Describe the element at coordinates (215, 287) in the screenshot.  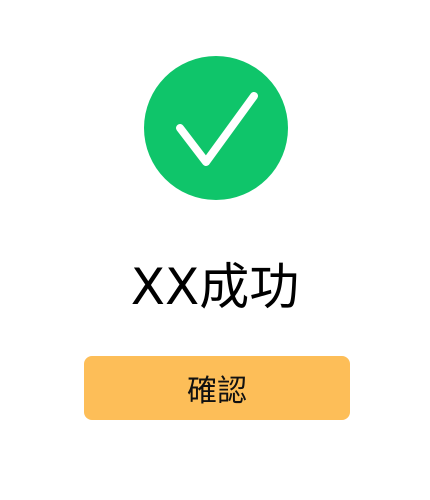
I see `dialog-title: XX成功` at that location.